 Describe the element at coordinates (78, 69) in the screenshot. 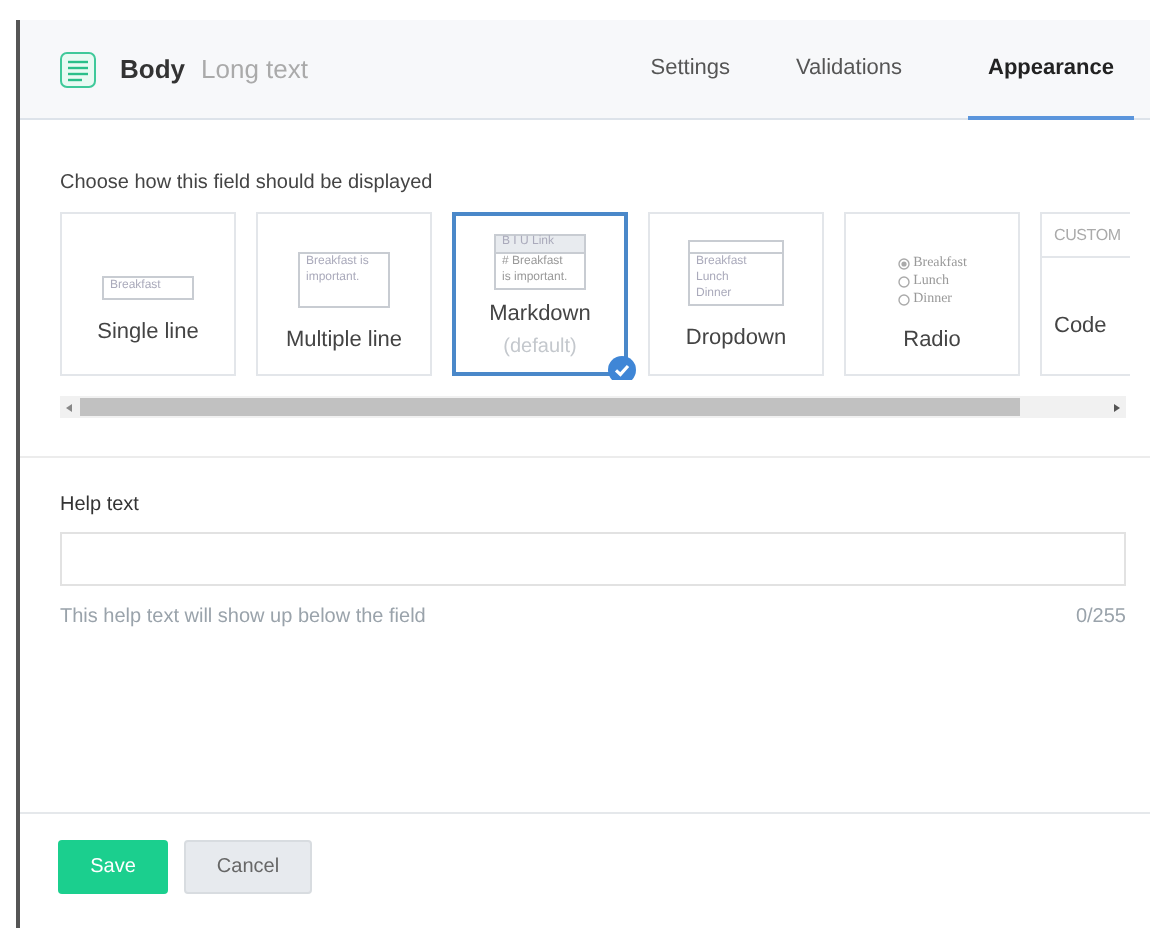

I see `document-icon` at that location.